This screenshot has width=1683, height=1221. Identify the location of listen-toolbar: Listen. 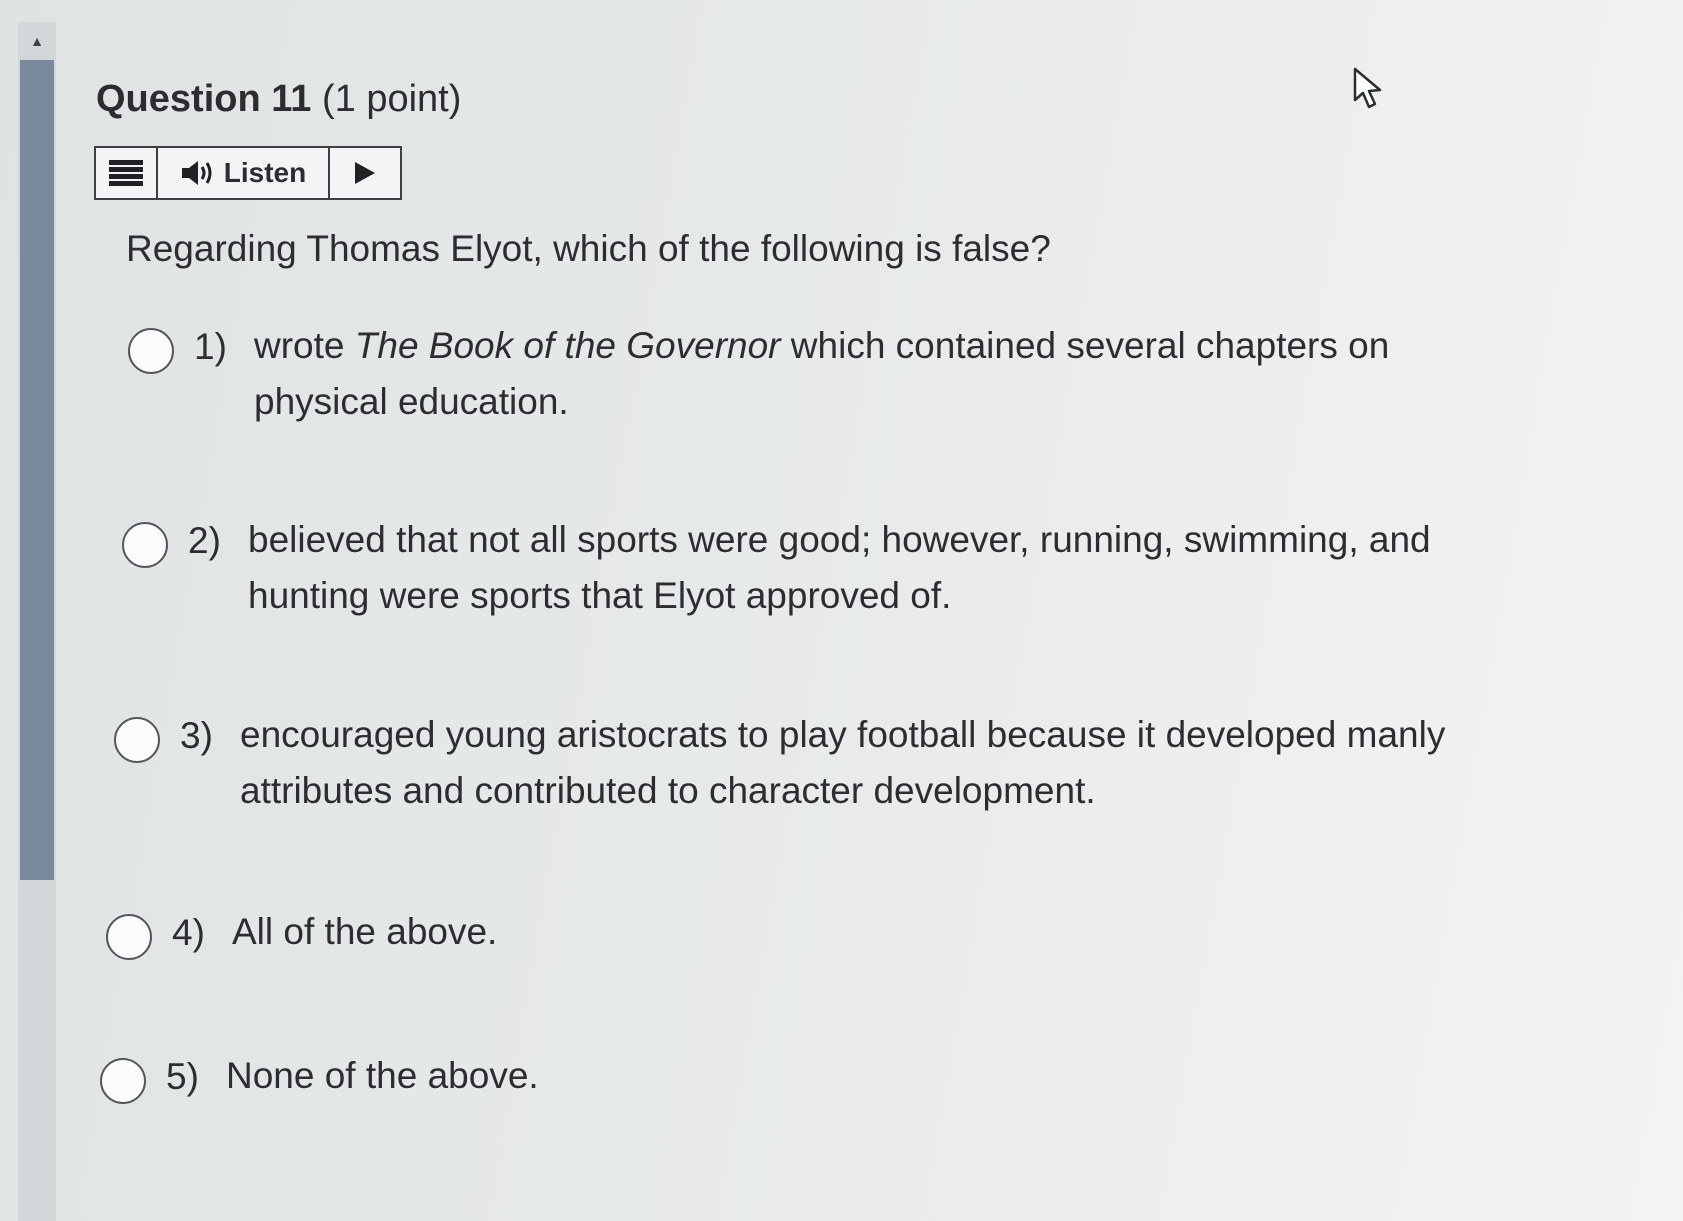
(248, 173).